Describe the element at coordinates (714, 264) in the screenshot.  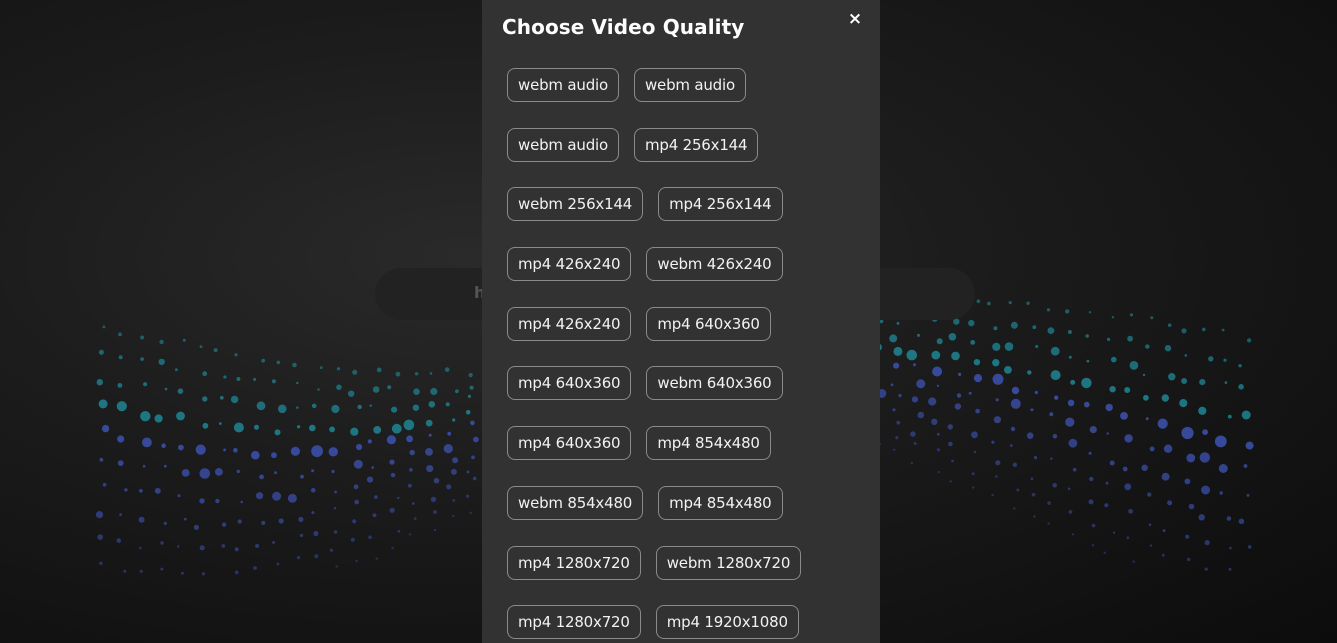
I see `quality-option-button: webm 426x240` at that location.